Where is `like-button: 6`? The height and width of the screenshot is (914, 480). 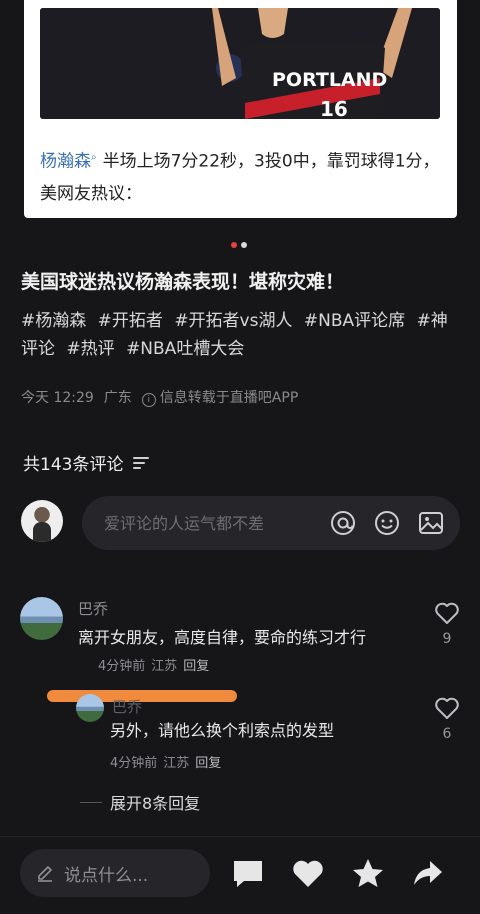
like-button: 6 is located at coordinates (447, 719).